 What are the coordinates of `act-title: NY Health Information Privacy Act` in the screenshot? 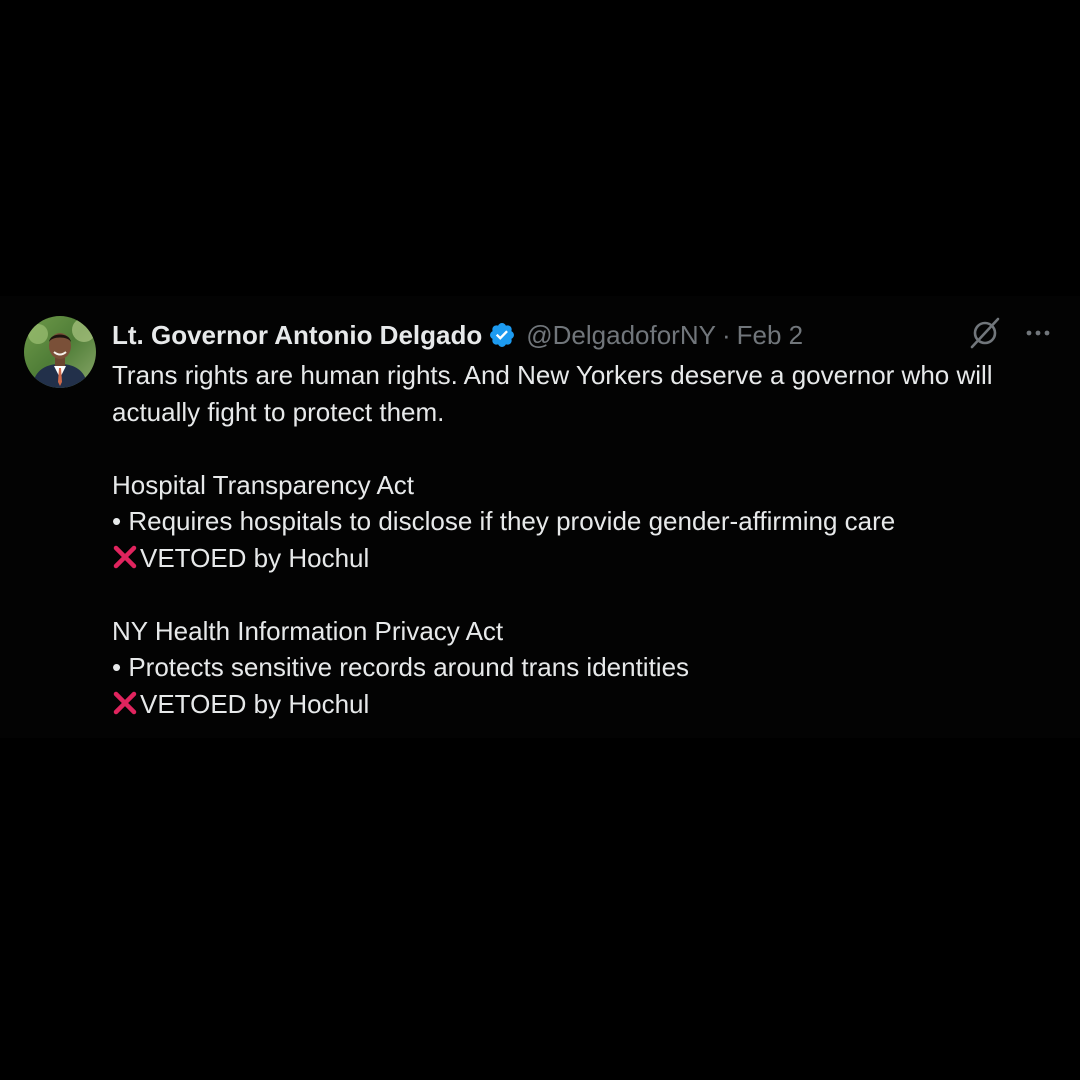 It's located at (308, 630).